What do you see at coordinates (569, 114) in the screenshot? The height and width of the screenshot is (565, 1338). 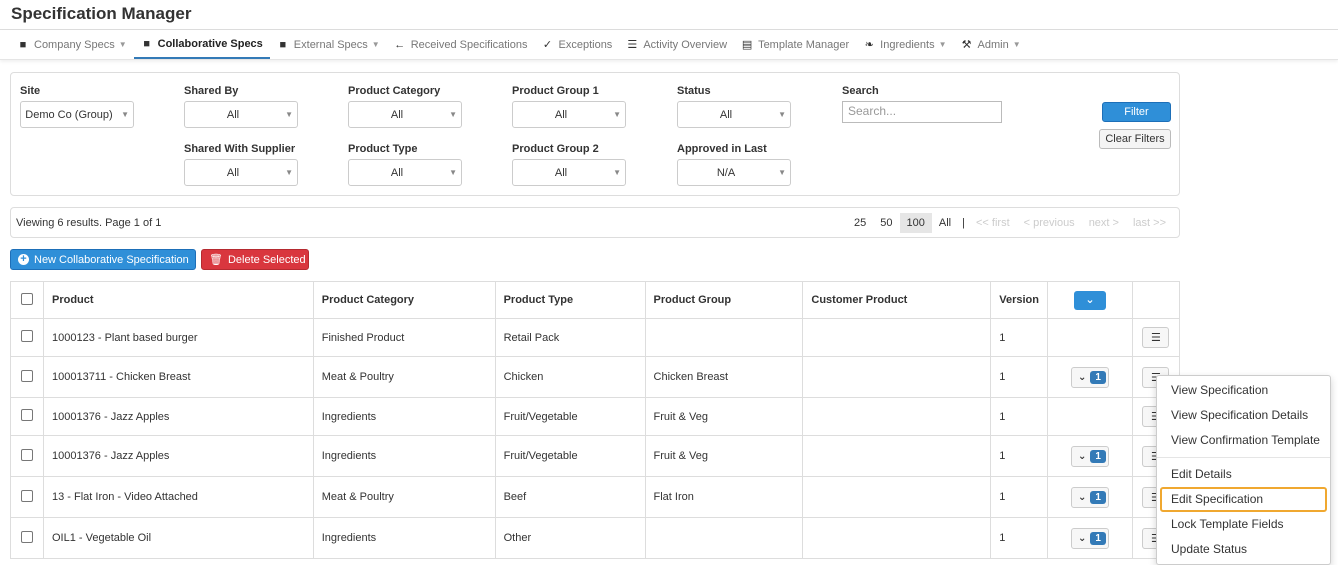 I see `product-group-1-select: All ▼` at bounding box center [569, 114].